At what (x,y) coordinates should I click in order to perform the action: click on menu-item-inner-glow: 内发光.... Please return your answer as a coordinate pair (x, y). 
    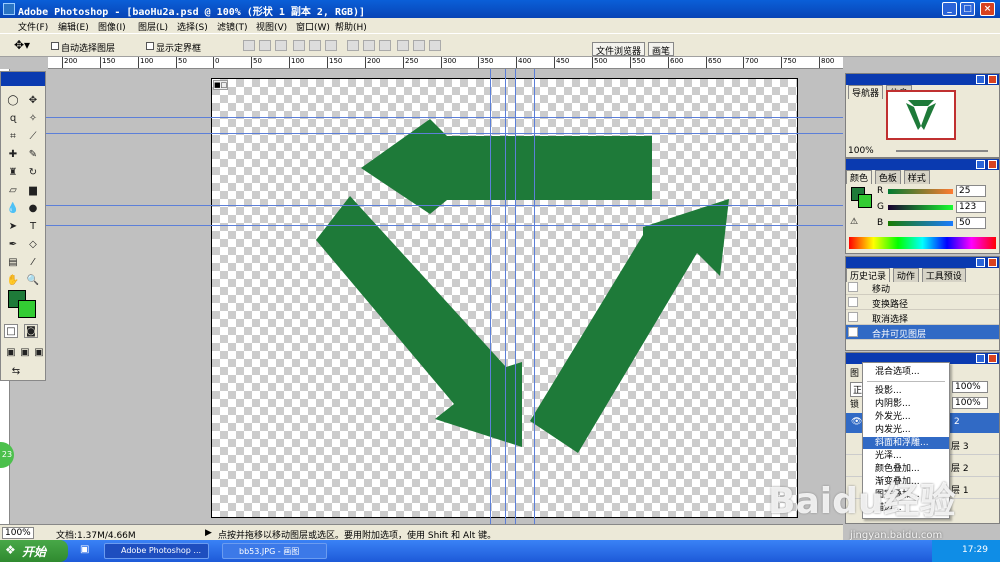
    Looking at the image, I should click on (906, 430).